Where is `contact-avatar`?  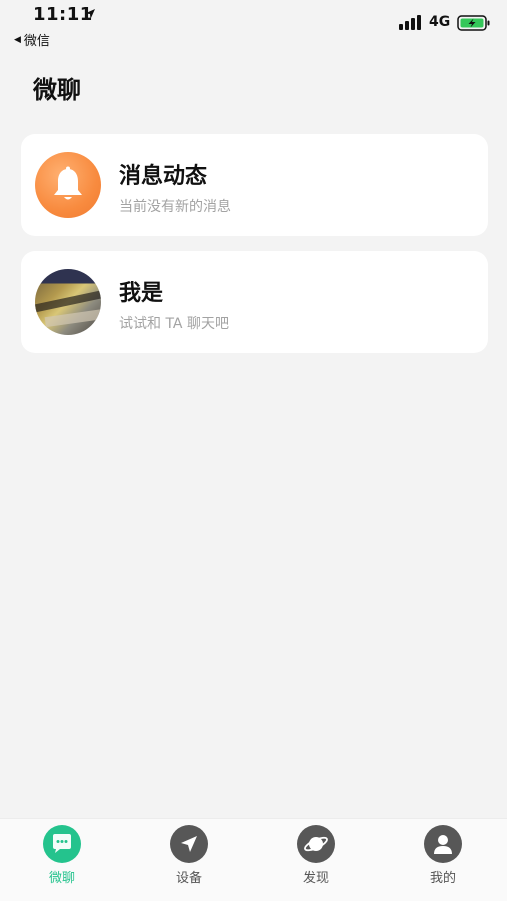 contact-avatar is located at coordinates (68, 302).